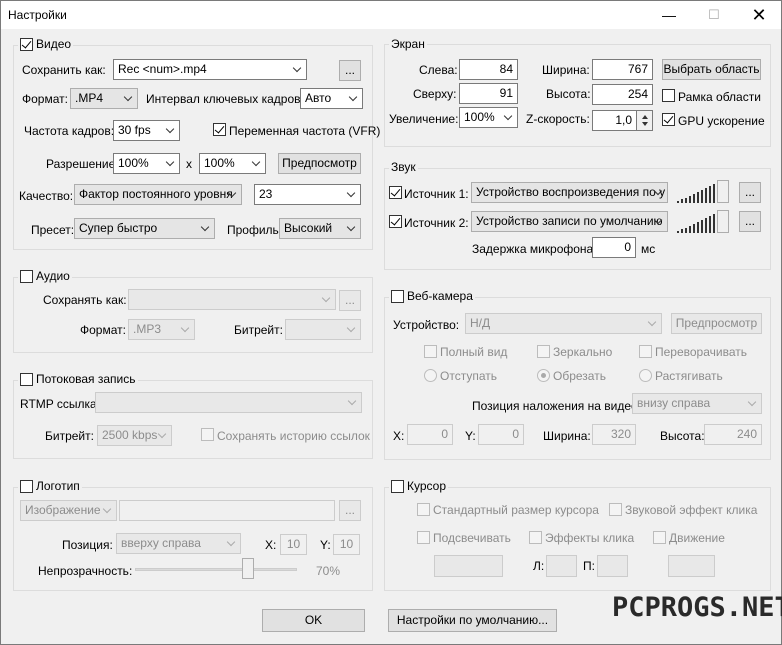 Image resolution: width=782 pixels, height=645 pixels. Describe the element at coordinates (488, 93) in the screenshot. I see `screen-top-input: 91` at that location.